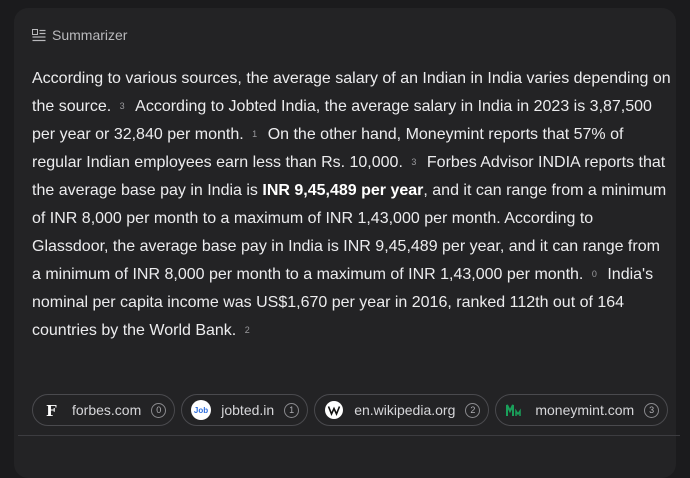 The image size is (690, 478). I want to click on source-chip-wikipedia: en.wikipedia.org 2, so click(402, 410).